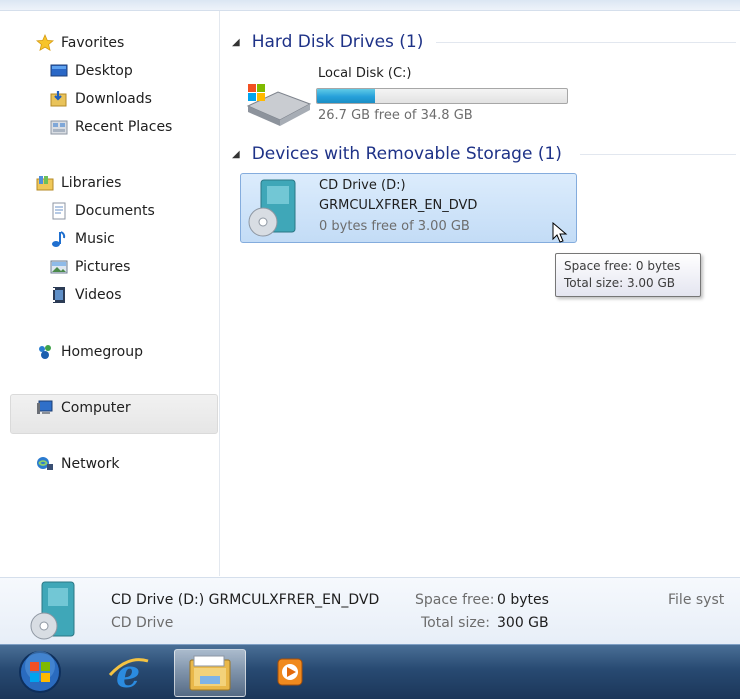  I want to click on nav-libraries: Libraries, so click(78, 183).